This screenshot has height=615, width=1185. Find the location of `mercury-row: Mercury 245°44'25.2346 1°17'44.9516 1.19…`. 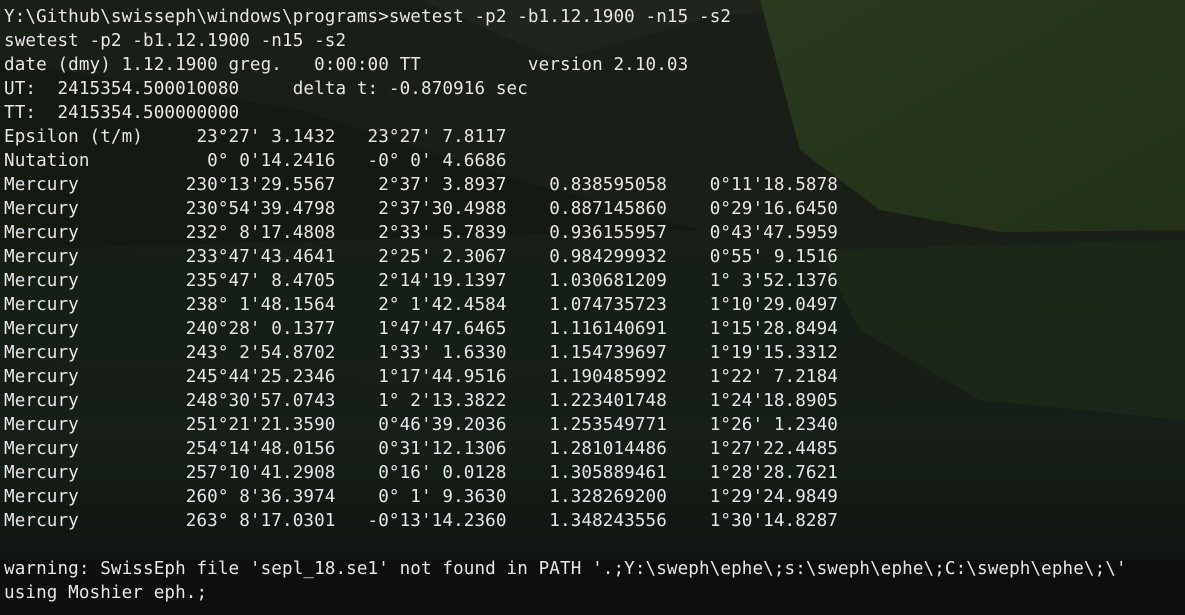

mercury-row: Mercury 245°44'25.2346 1°17'44.9516 1.19… is located at coordinates (421, 377).